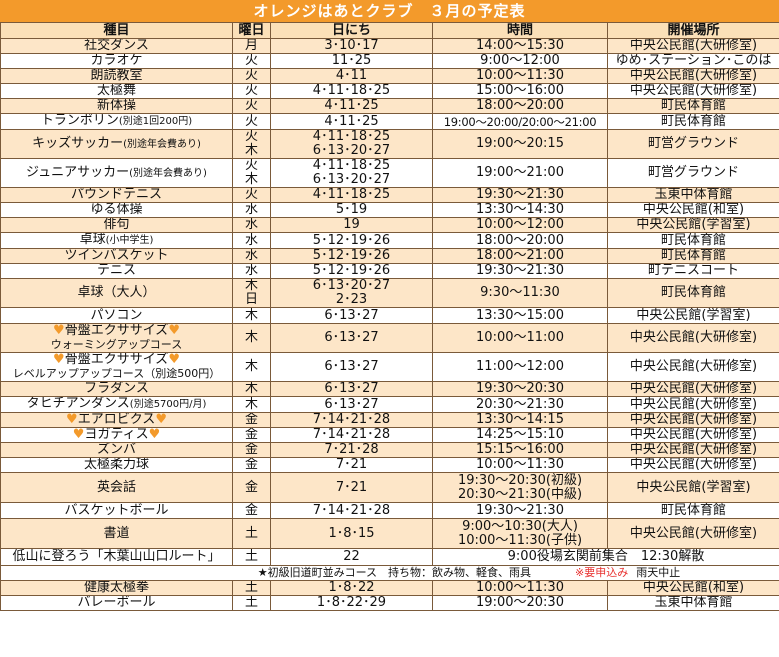 This screenshot has width=779, height=657. What do you see at coordinates (351, 240) in the screenshot?
I see `dates: 5･12･19･26` at bounding box center [351, 240].